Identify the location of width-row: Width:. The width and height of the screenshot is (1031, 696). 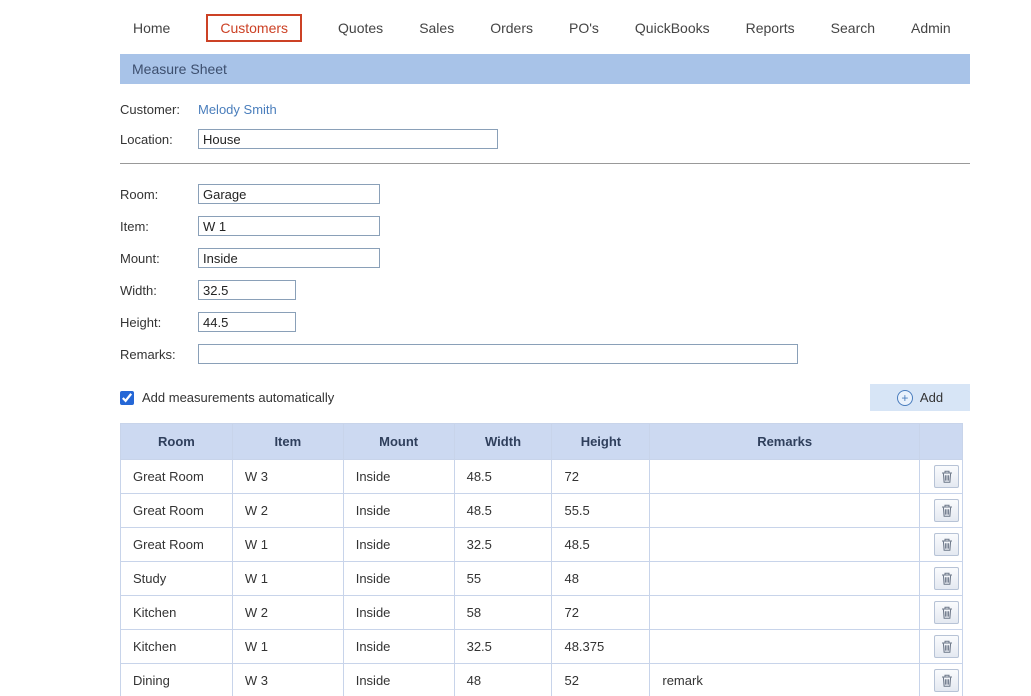
(545, 290).